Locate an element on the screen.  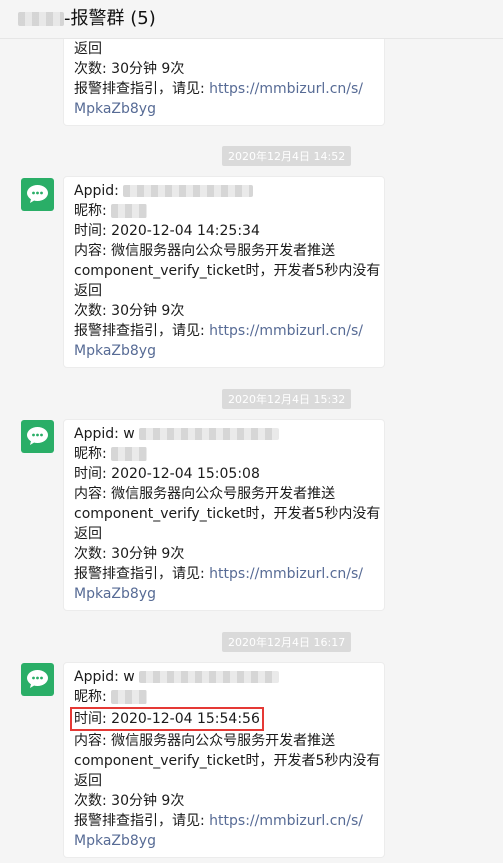
time-line: 时间: 2020-12-04 14:25:34 is located at coordinates (167, 231).